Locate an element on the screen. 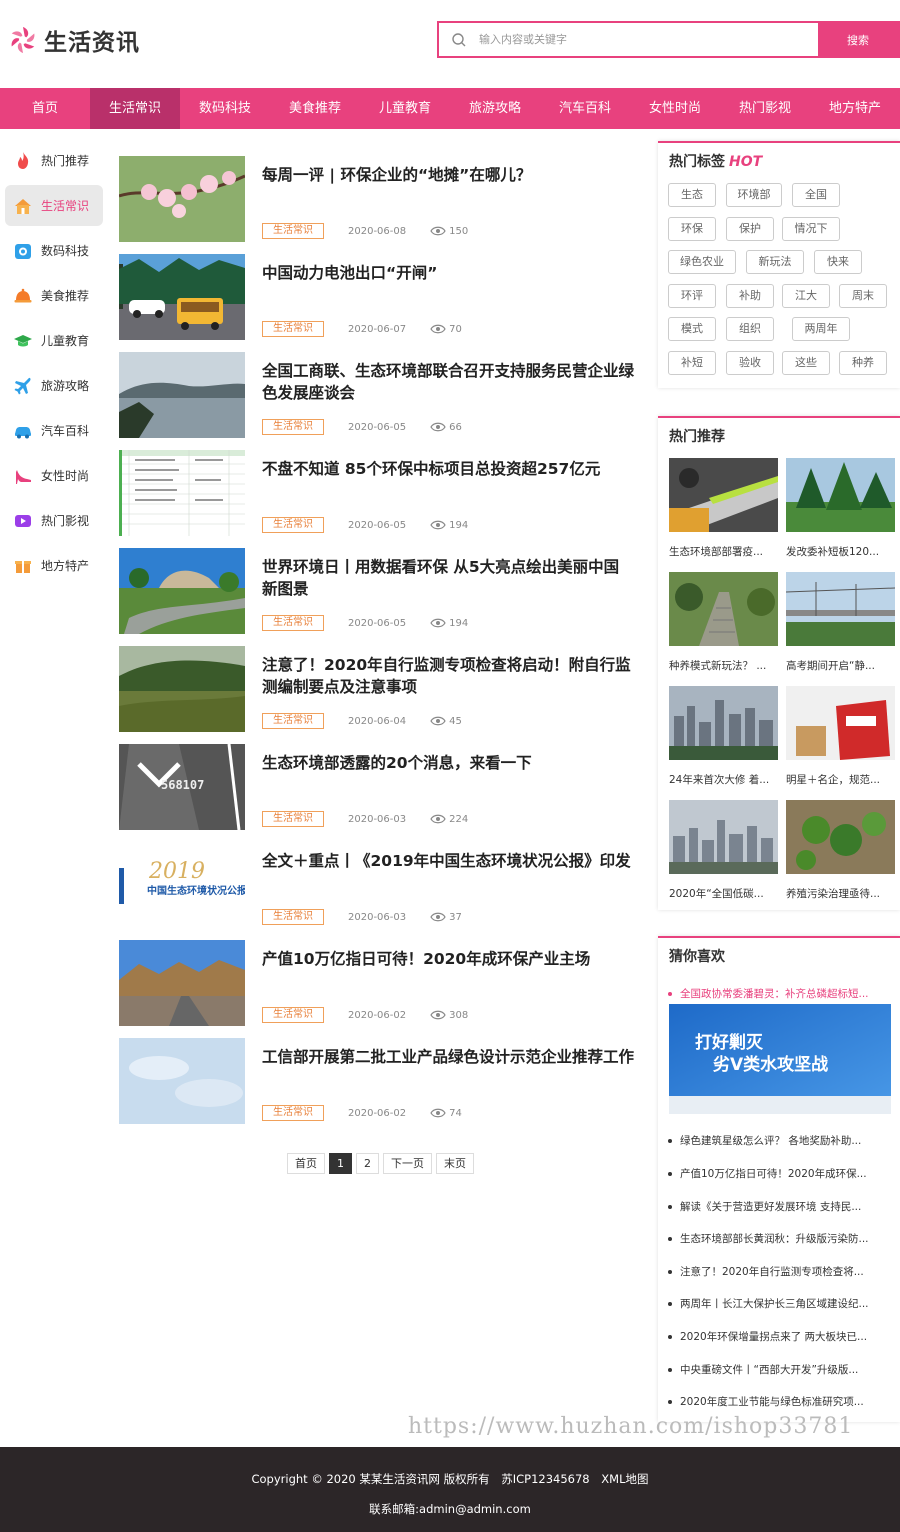 The height and width of the screenshot is (1532, 900). site-logo: 生活资讯 is located at coordinates (74, 40).